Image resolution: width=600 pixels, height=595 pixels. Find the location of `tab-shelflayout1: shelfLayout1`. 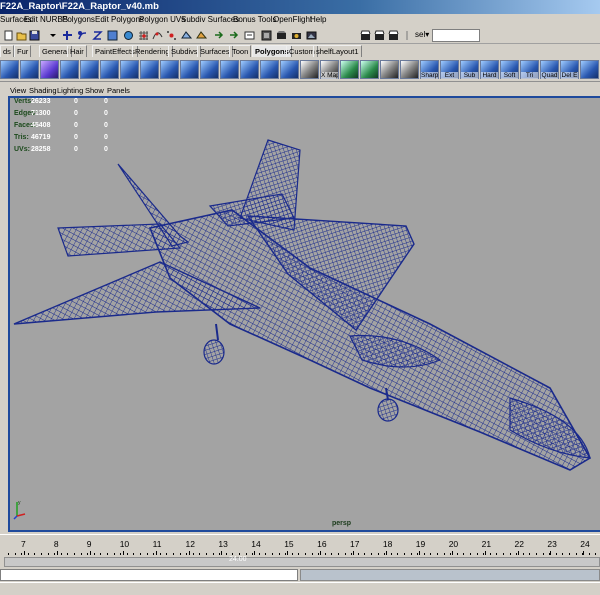

tab-shelflayout1: shelfLayout1 is located at coordinates (337, 51).